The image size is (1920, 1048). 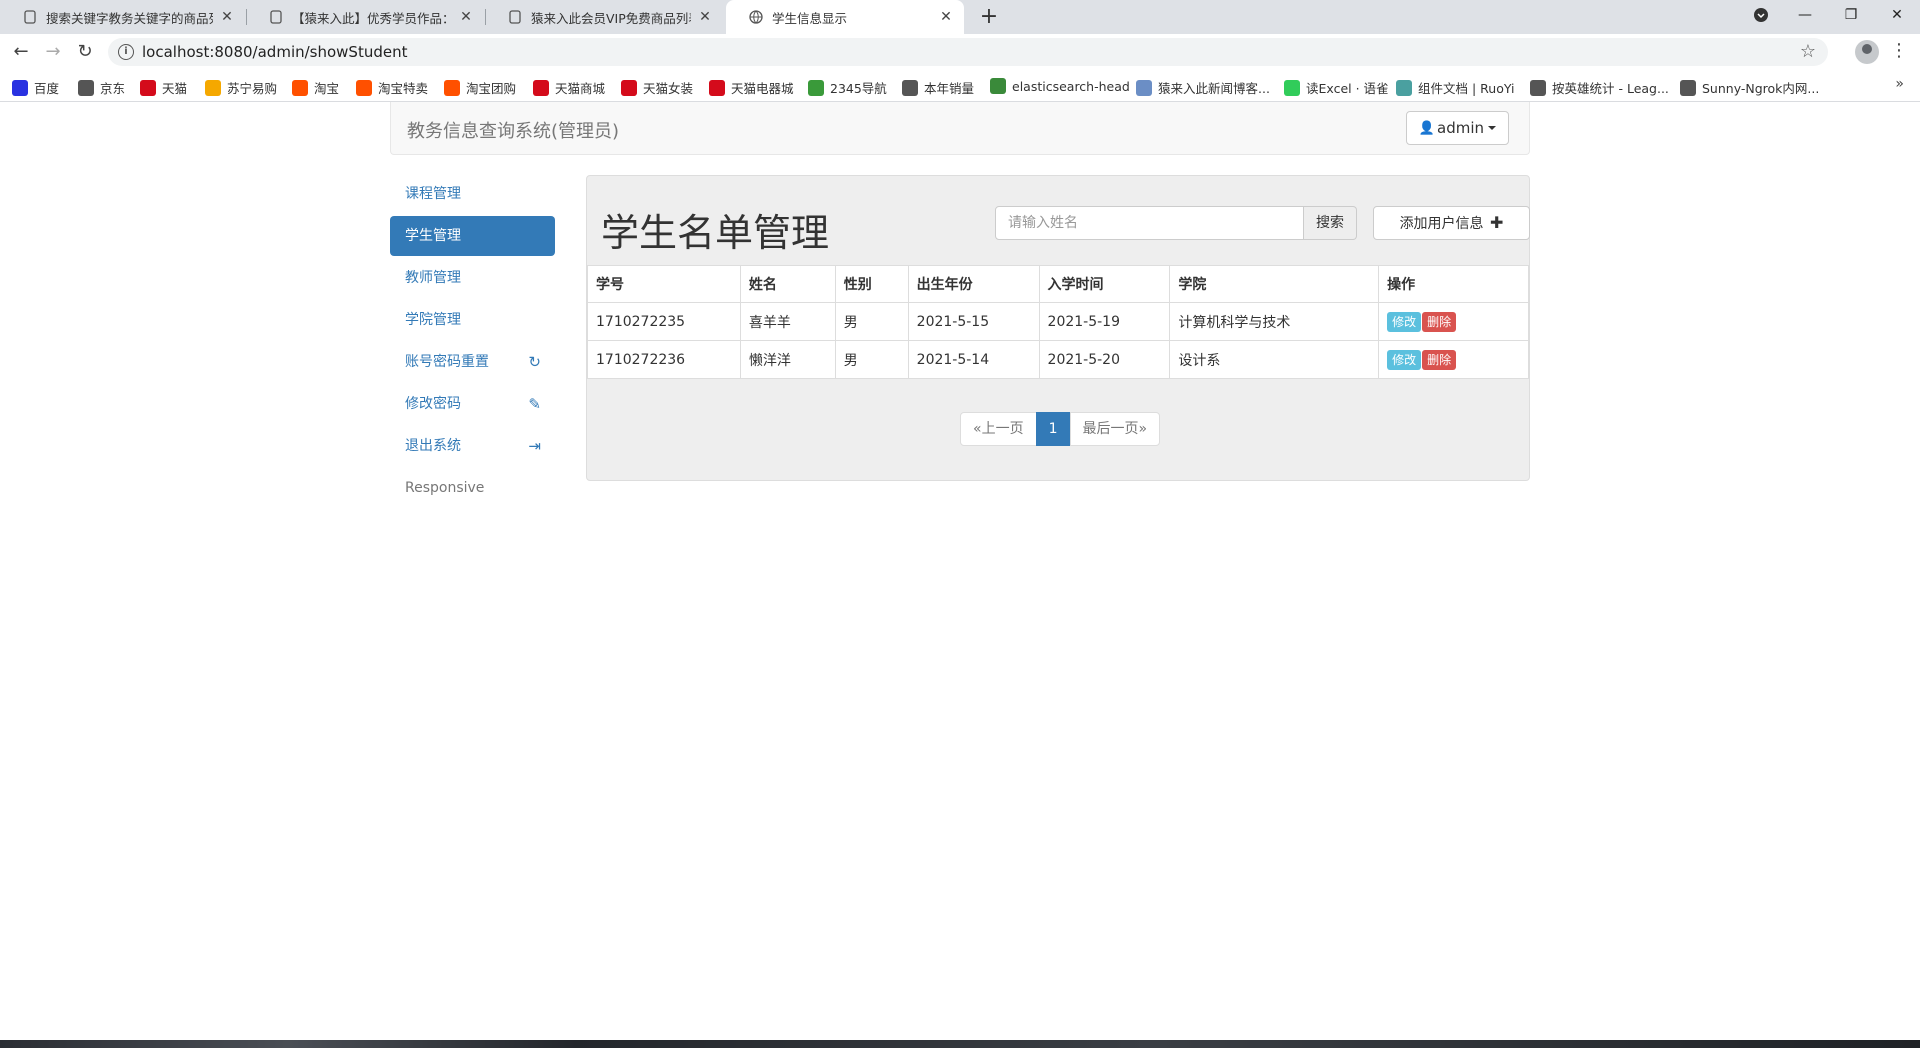 What do you see at coordinates (1149, 223) in the screenshot?
I see `search-input: 请输入姓名` at bounding box center [1149, 223].